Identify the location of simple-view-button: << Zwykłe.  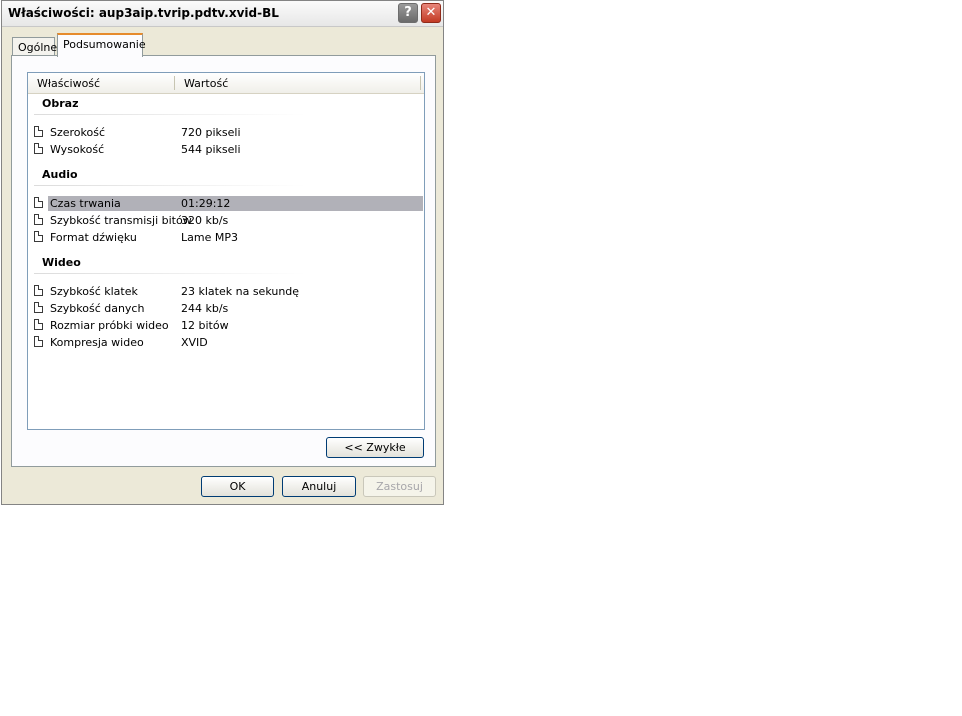
(375, 447).